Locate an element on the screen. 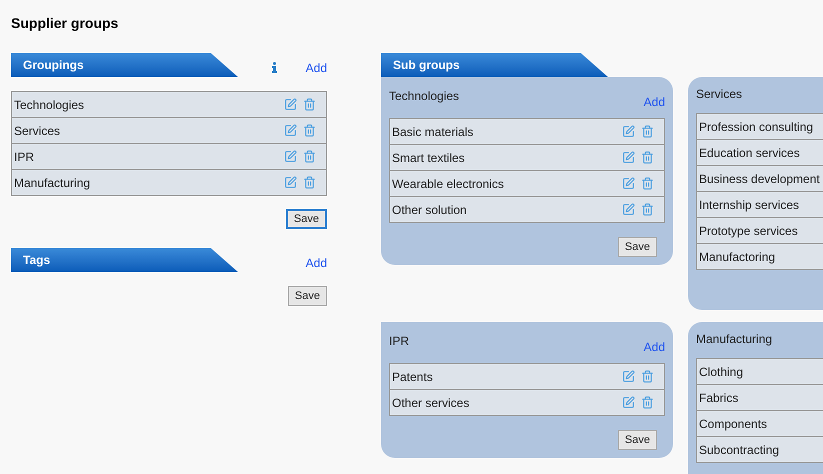 The height and width of the screenshot is (474, 823). section-header: Groupings is located at coordinates (124, 65).